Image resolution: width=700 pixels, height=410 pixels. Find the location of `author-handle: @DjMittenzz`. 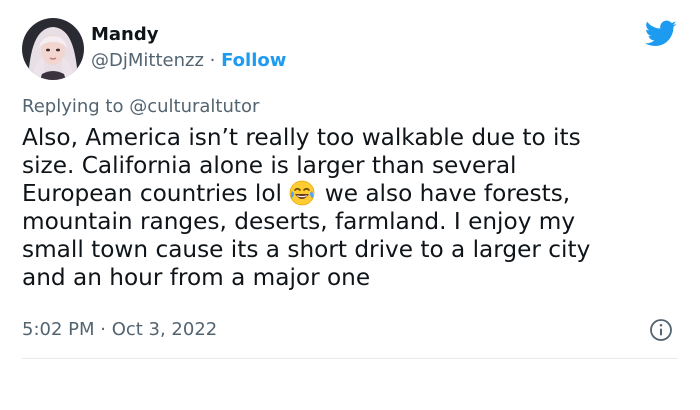

author-handle: @DjMittenzz is located at coordinates (147, 60).